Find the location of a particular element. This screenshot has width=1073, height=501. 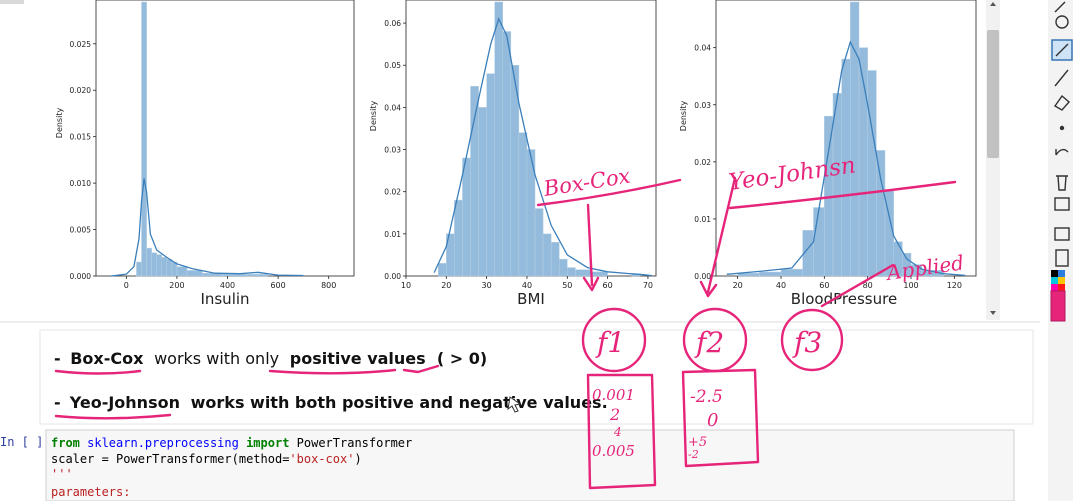

code-l2-string: 'box-cox' is located at coordinates (321, 459).